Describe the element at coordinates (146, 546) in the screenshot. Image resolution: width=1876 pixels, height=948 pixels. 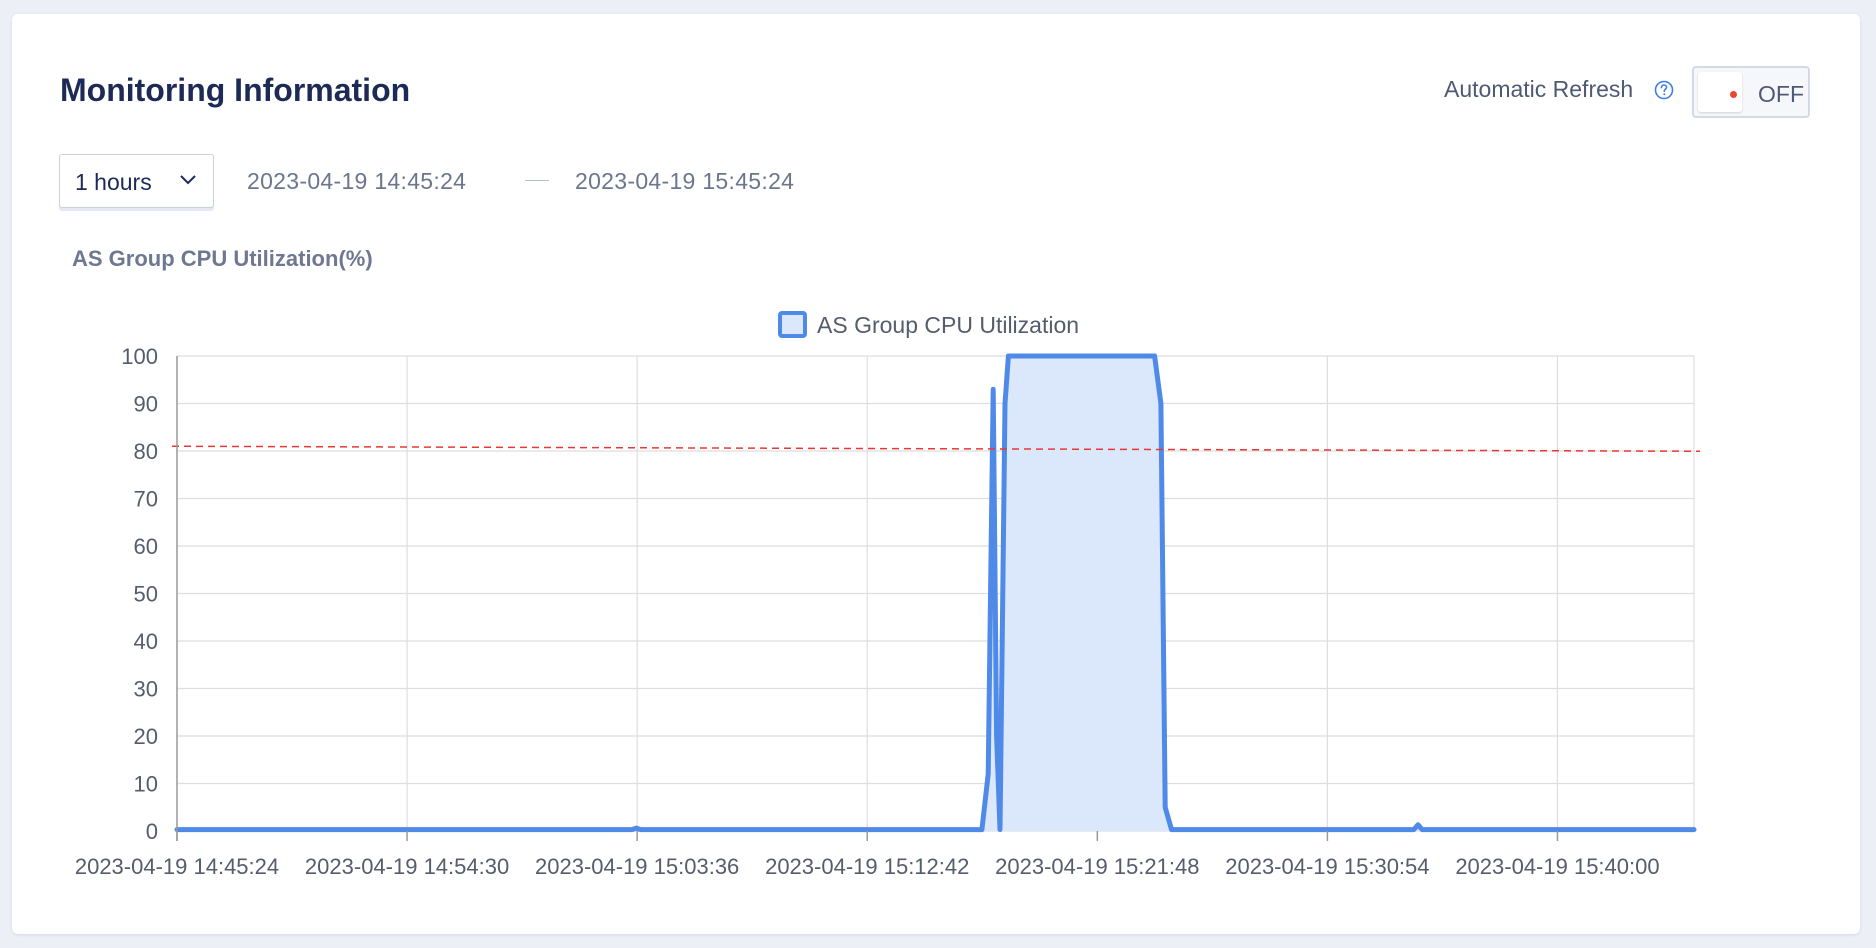
I see `y-tick-label: 60` at that location.